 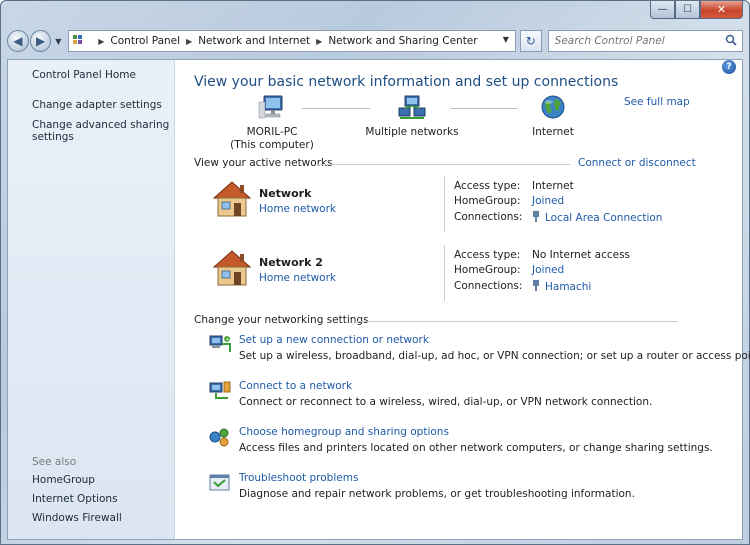 I want to click on homegroup-sharing-link: Choose homegroup and sharing options, so click(x=344, y=432).